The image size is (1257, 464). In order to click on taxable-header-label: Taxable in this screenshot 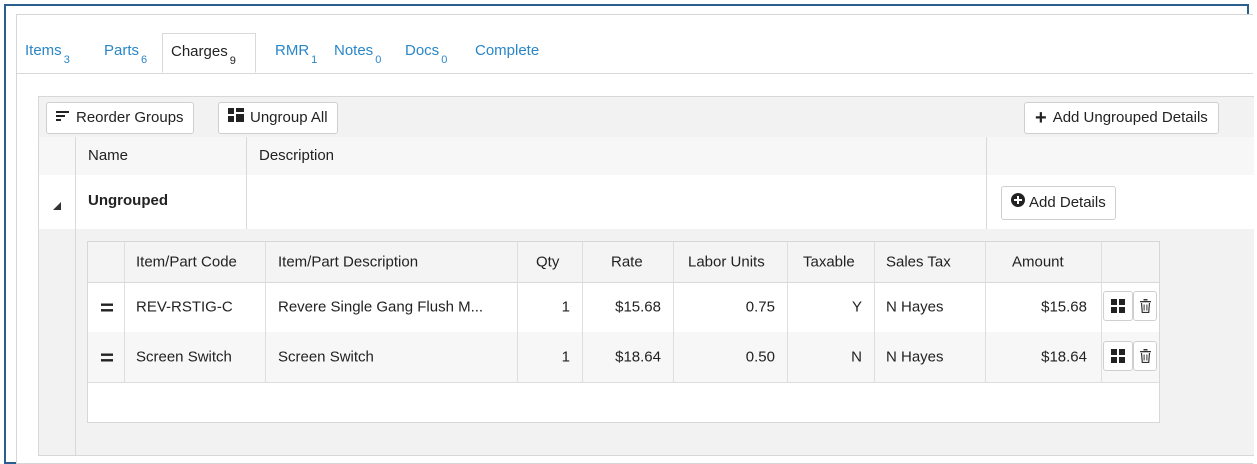, I will do `click(829, 262)`.